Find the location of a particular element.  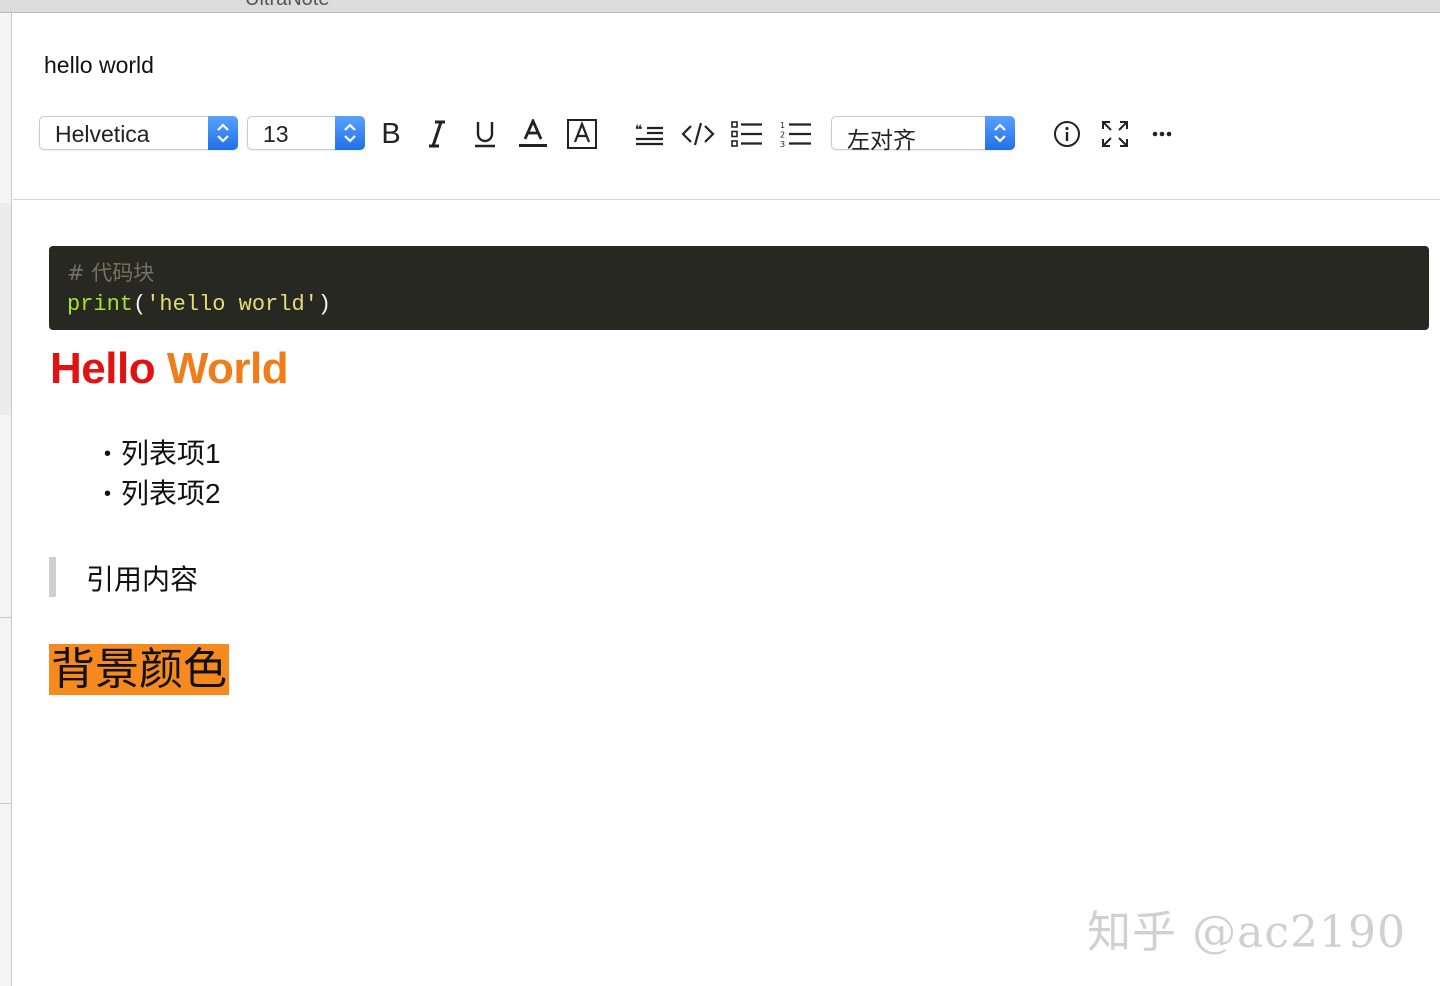

sidebar-edge is located at coordinates (6, 499).